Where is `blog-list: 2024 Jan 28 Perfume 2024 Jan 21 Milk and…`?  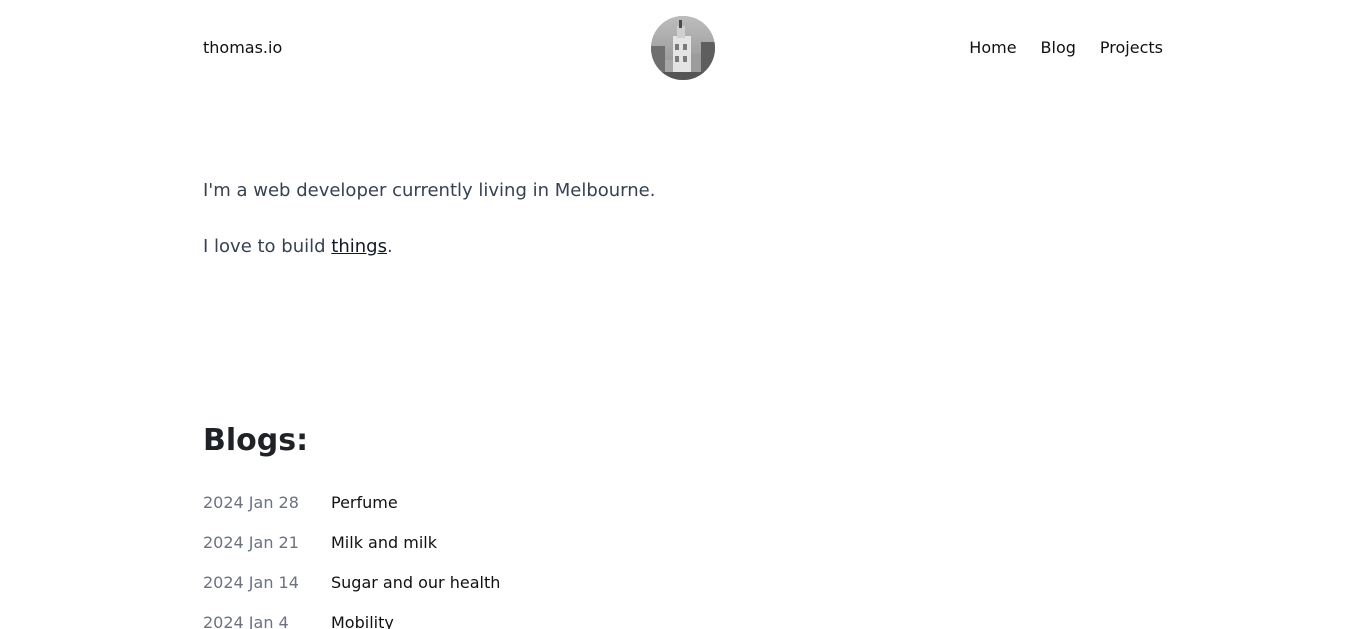 blog-list: 2024 Jan 28 Perfume 2024 Jan 21 Milk and… is located at coordinates (351, 561).